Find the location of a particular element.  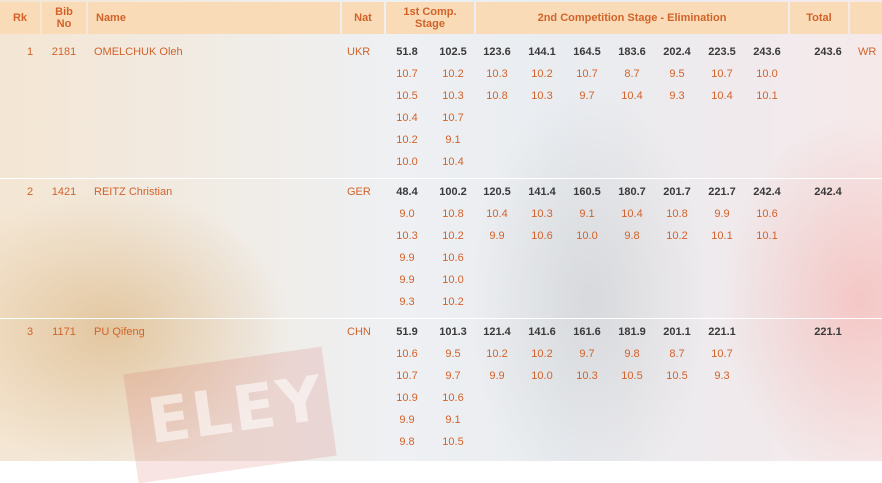

stage2-series-total: 141.4 is located at coordinates (542, 192).